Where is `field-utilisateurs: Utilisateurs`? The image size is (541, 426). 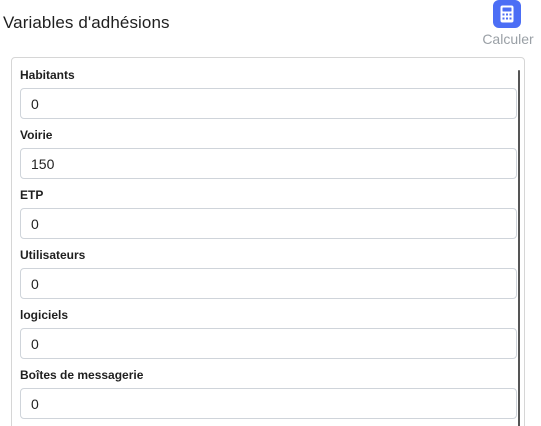
field-utilisateurs: Utilisateurs is located at coordinates (268, 272).